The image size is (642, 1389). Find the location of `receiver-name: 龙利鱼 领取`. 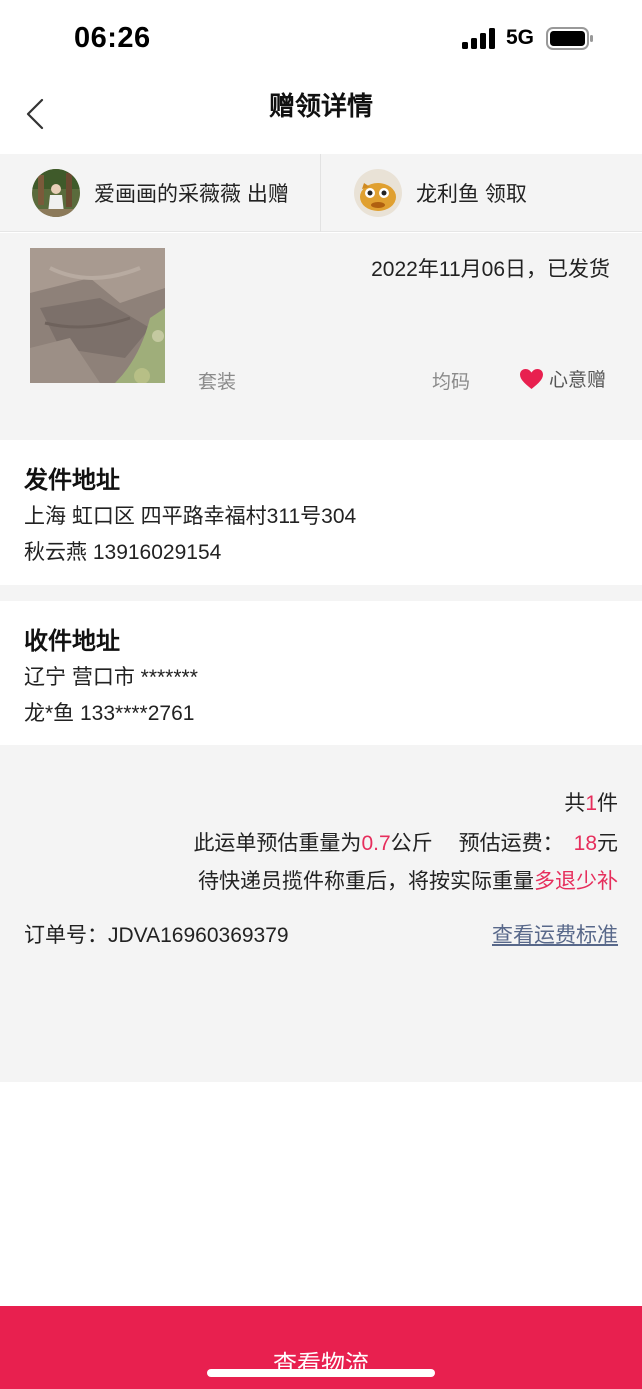

receiver-name: 龙利鱼 领取 is located at coordinates (471, 194).